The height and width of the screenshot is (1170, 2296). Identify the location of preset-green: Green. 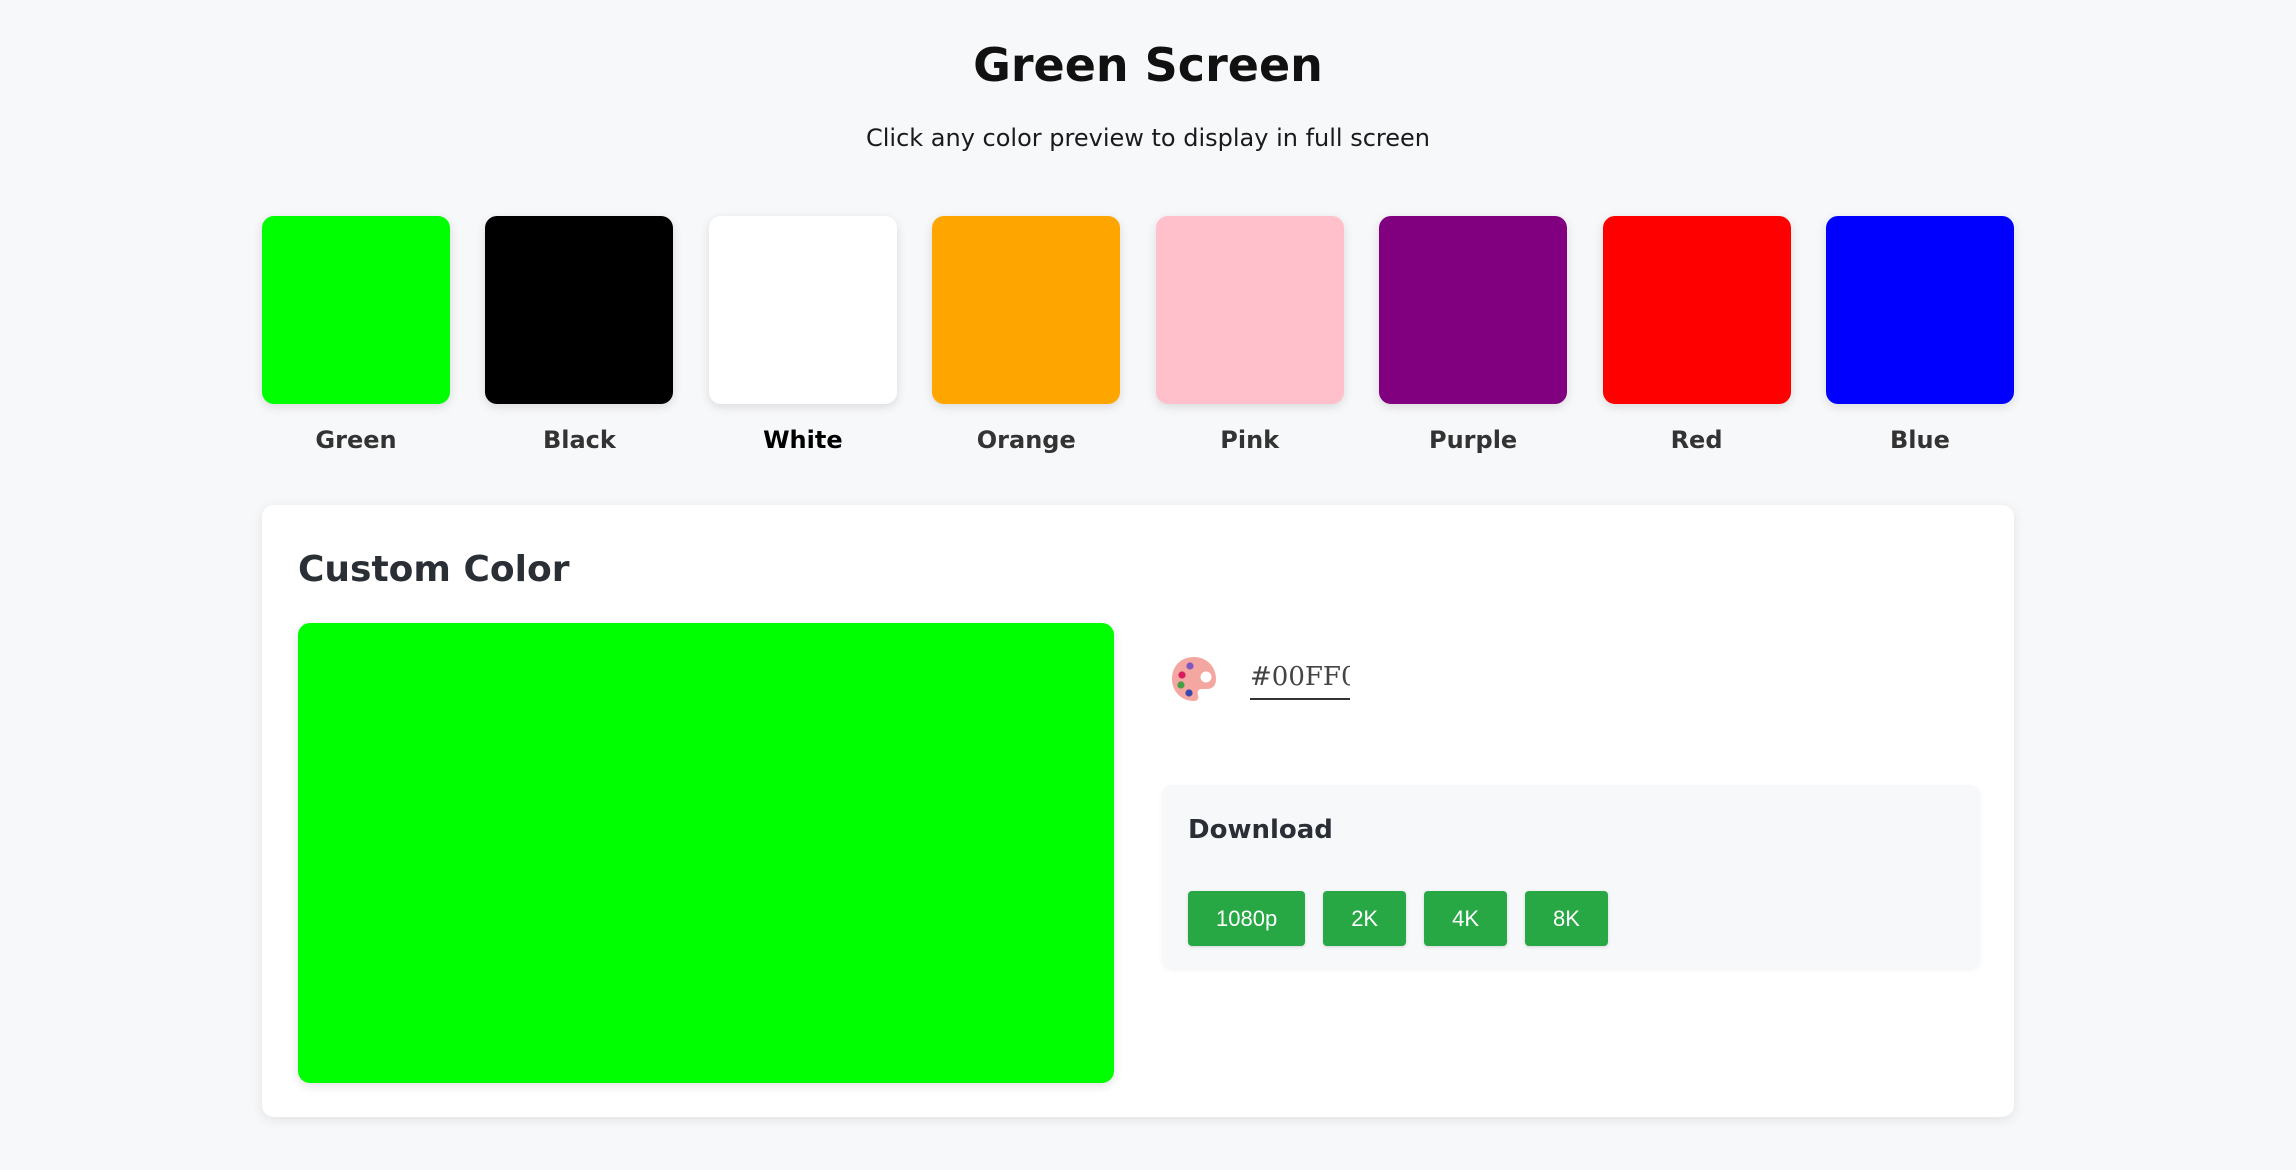
(356, 335).